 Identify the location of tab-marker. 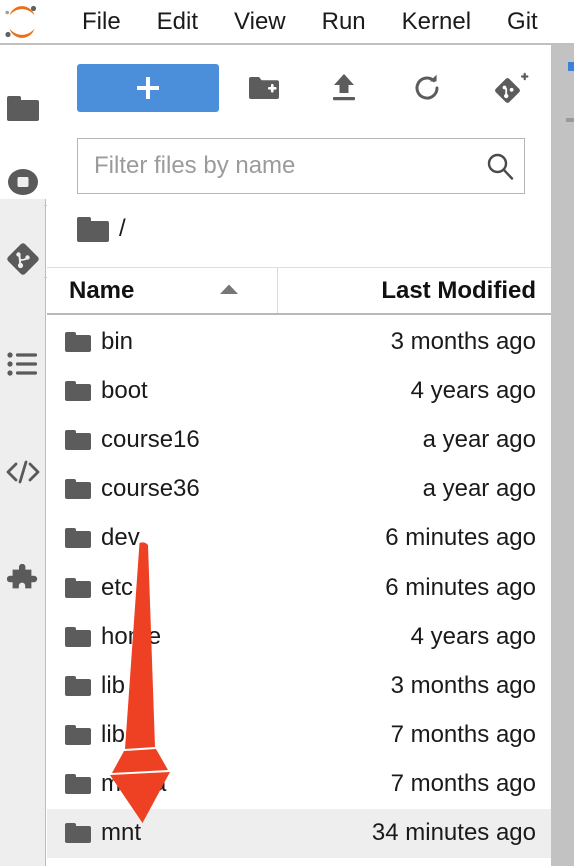
(570, 120).